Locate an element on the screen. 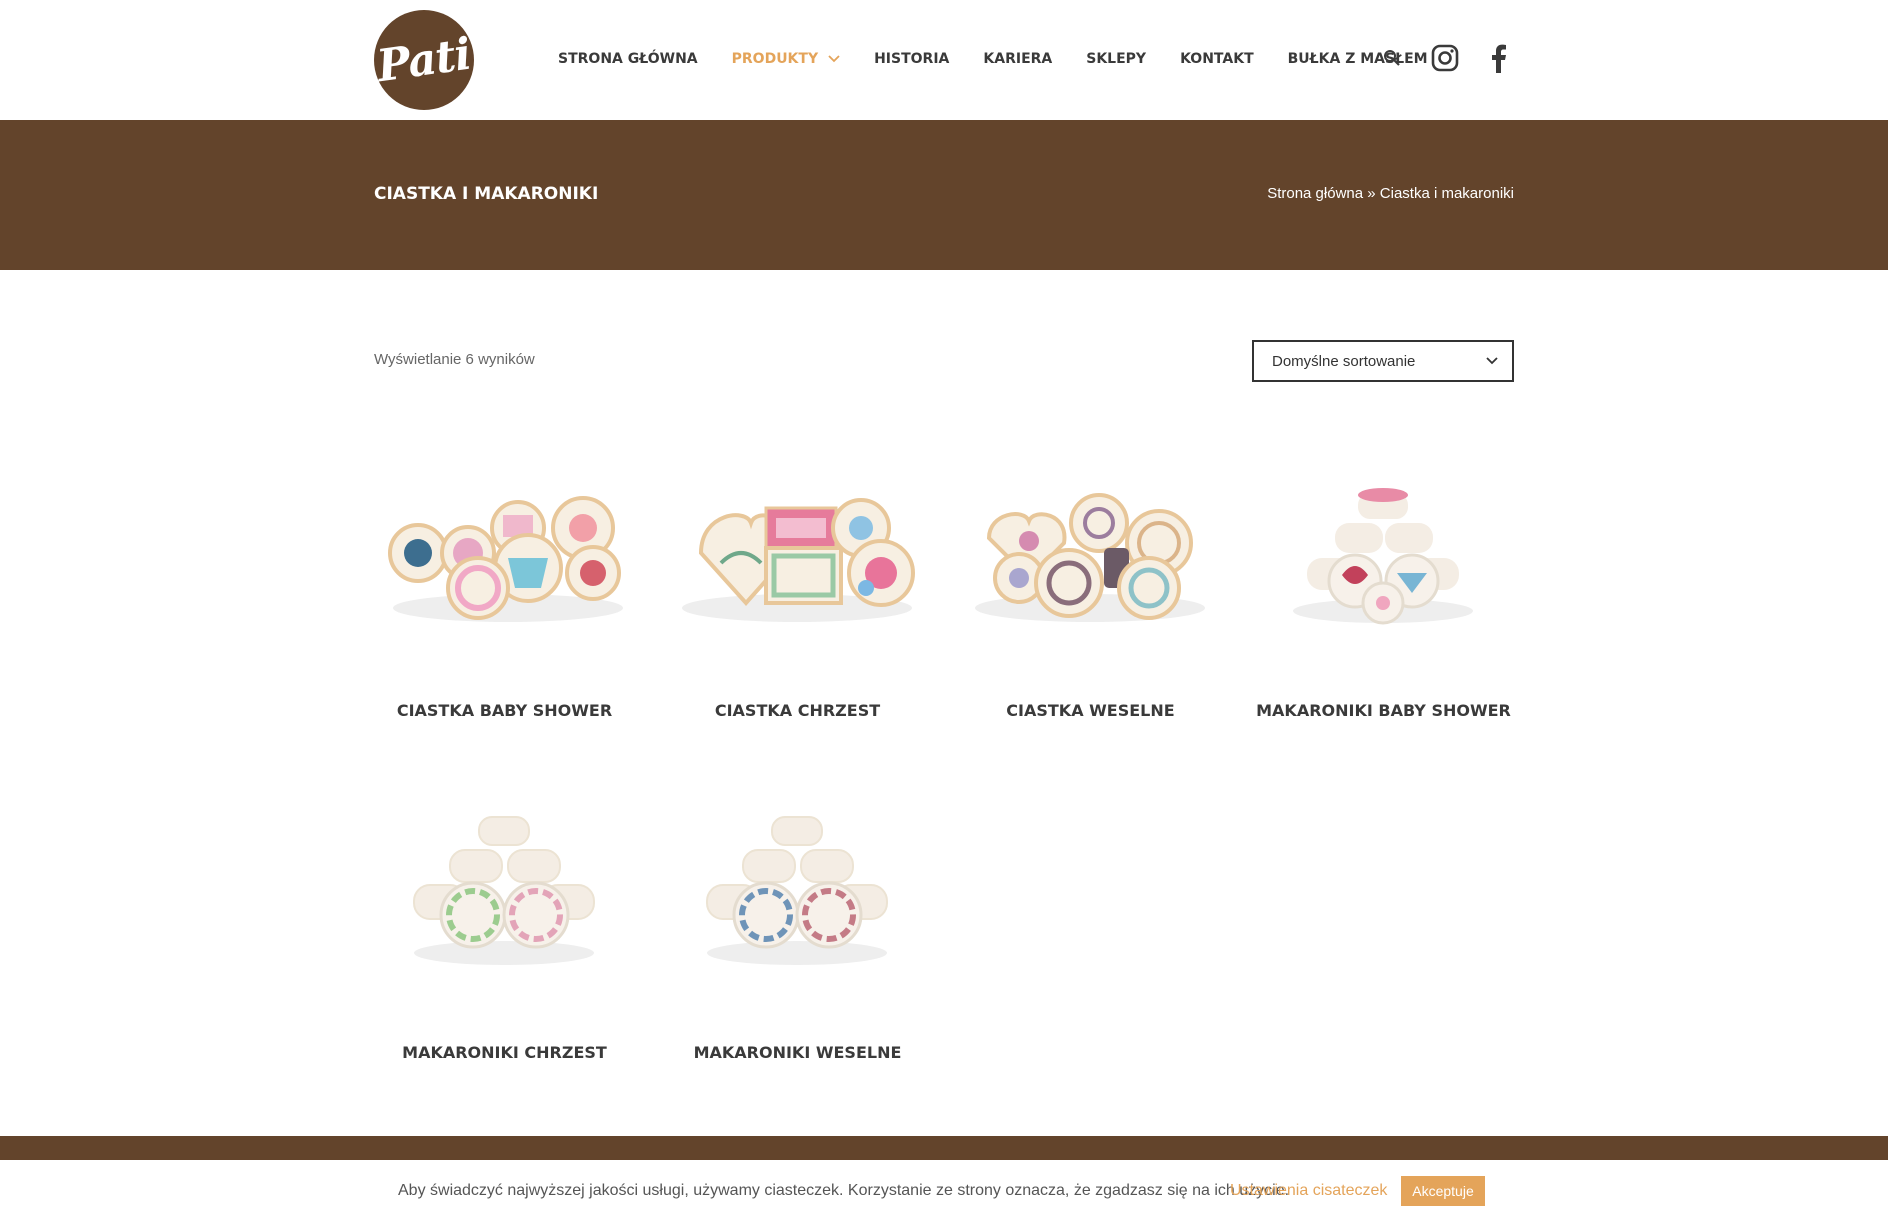 The width and height of the screenshot is (1888, 1225). breadcrumb: Strona główna » Ciastka i makaroniki is located at coordinates (1390, 193).